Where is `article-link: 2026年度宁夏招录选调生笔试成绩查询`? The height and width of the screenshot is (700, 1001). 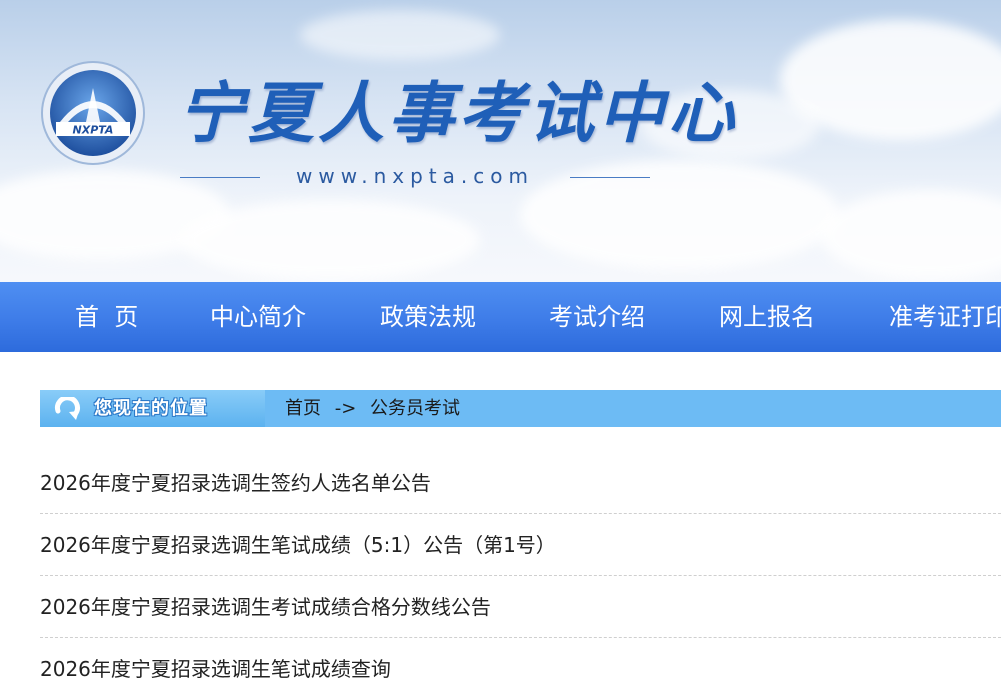
article-link: 2026年度宁夏招录选调生笔试成绩查询 is located at coordinates (520, 669).